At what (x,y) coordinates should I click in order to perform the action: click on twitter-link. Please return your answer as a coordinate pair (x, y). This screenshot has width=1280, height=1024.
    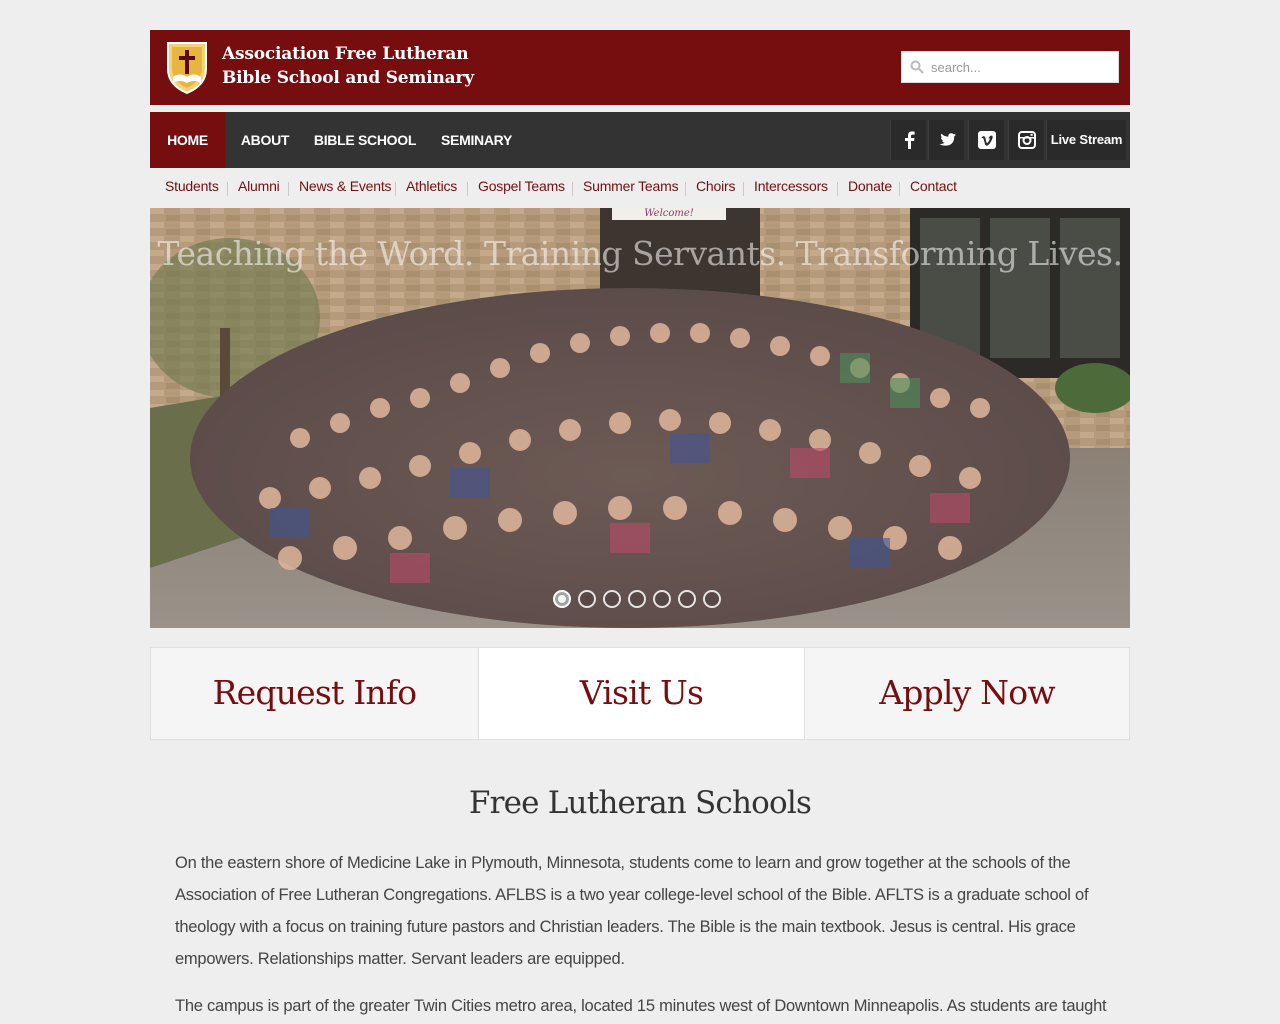
    Looking at the image, I should click on (946, 140).